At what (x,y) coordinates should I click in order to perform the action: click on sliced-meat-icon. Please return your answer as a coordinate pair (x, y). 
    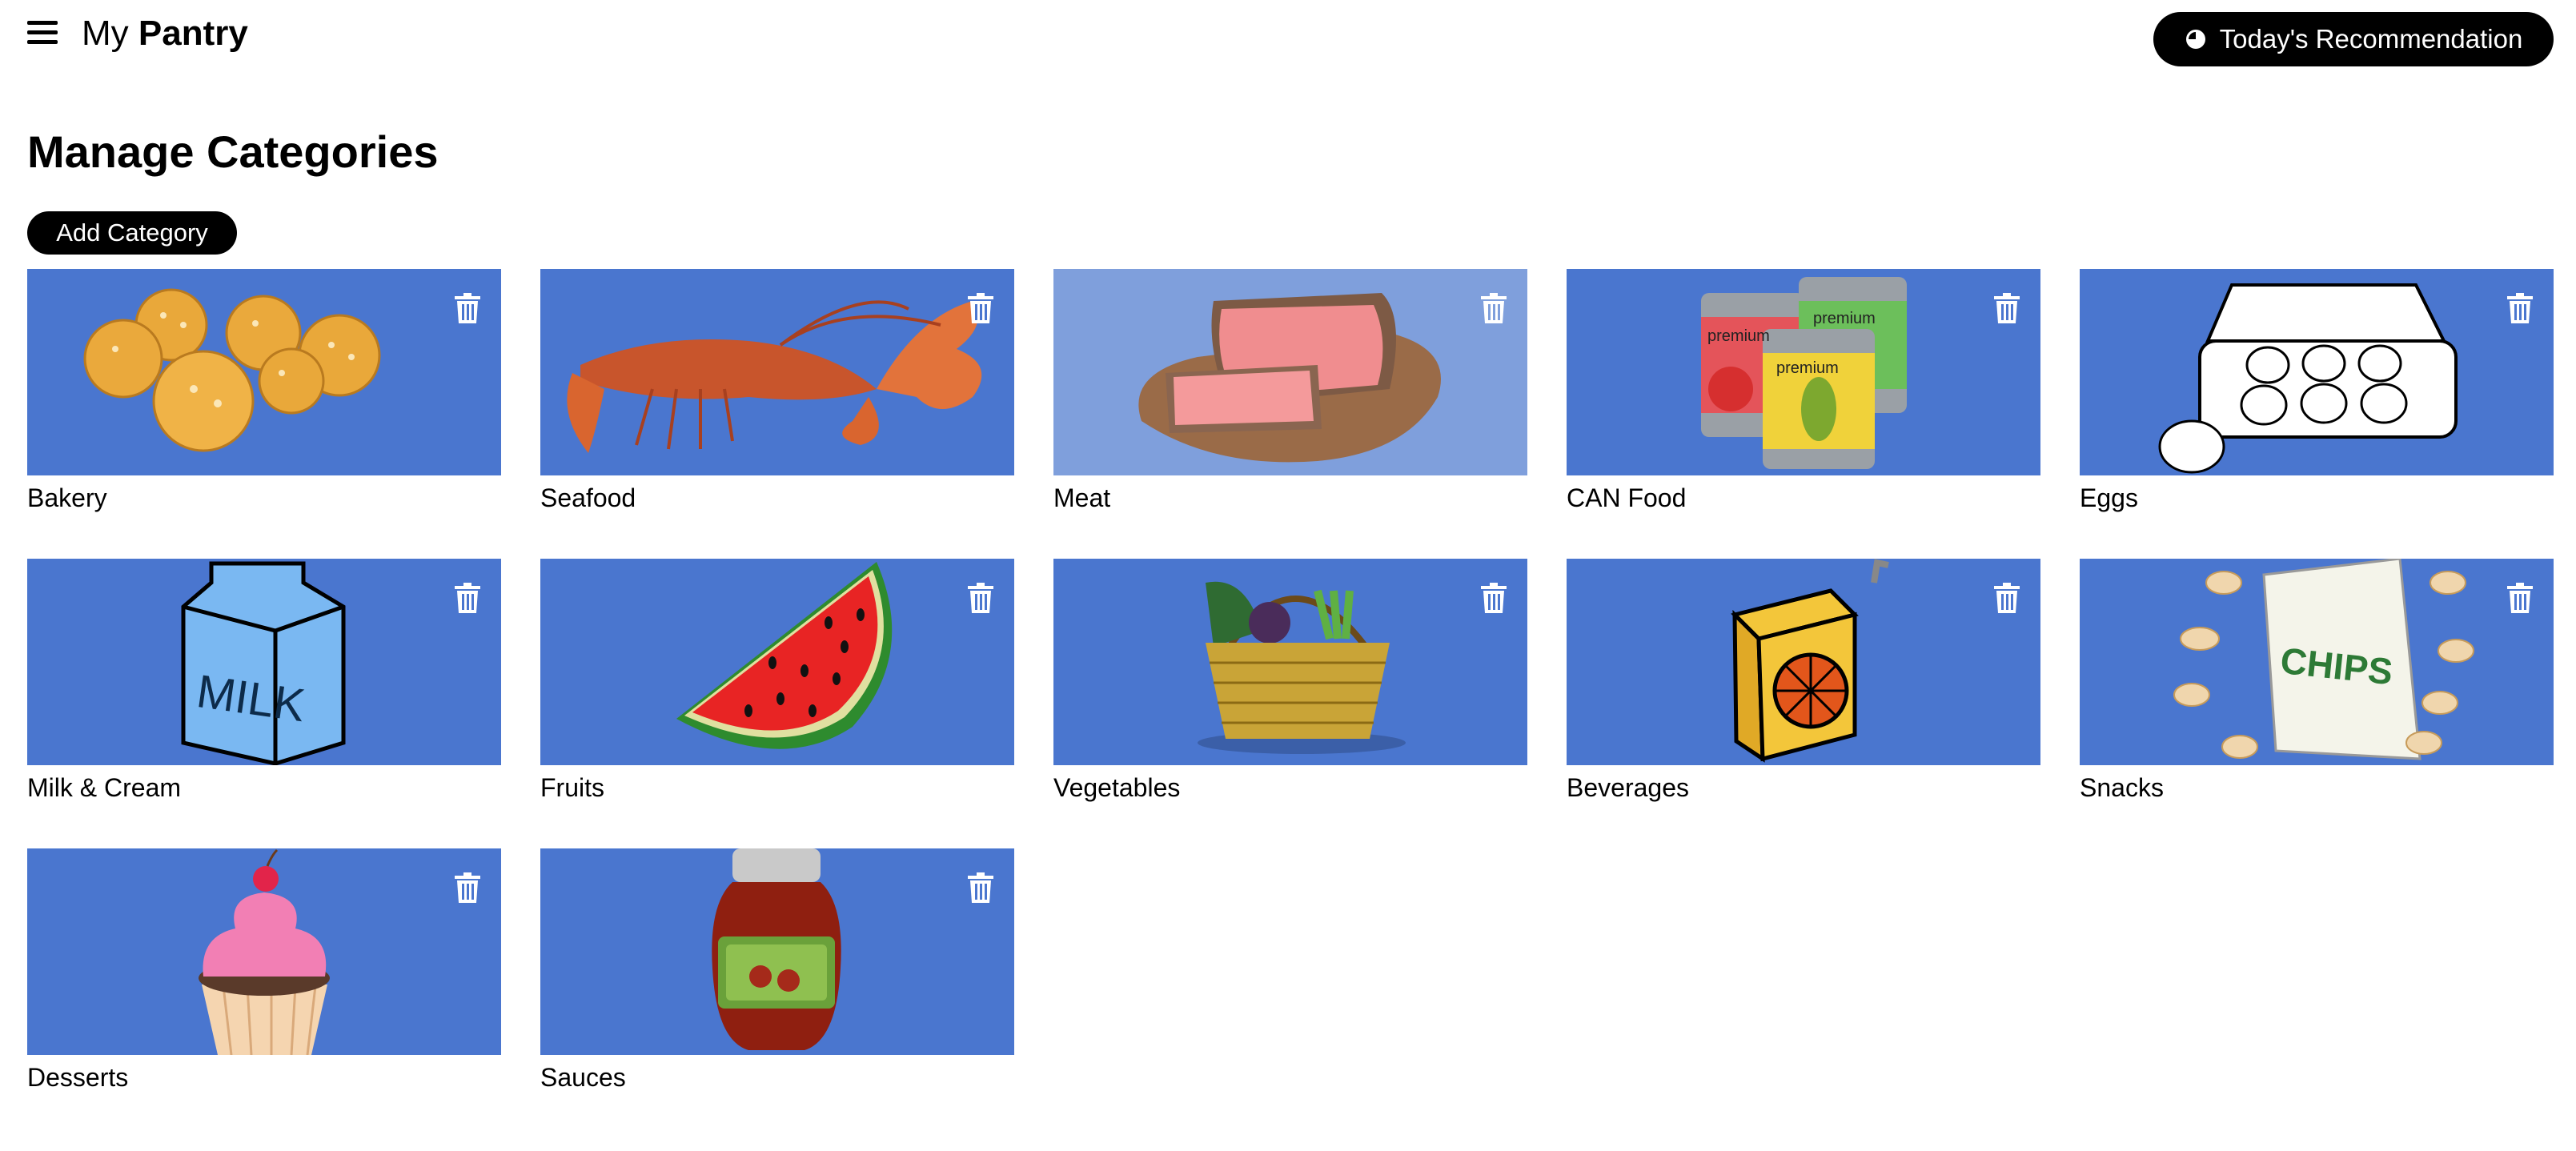
    Looking at the image, I should click on (1289, 378).